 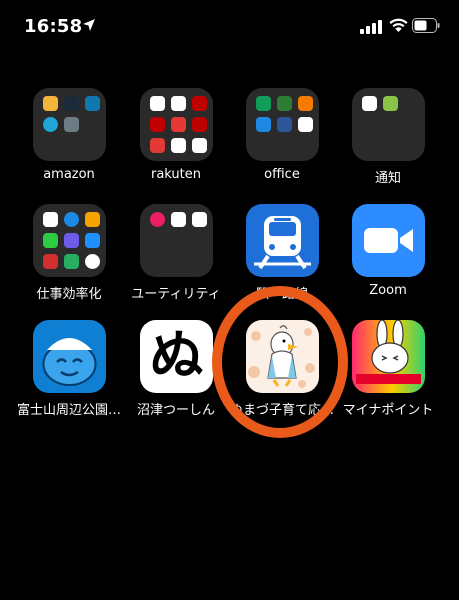 I want to click on mascot-face-icon, so click(x=69, y=362).